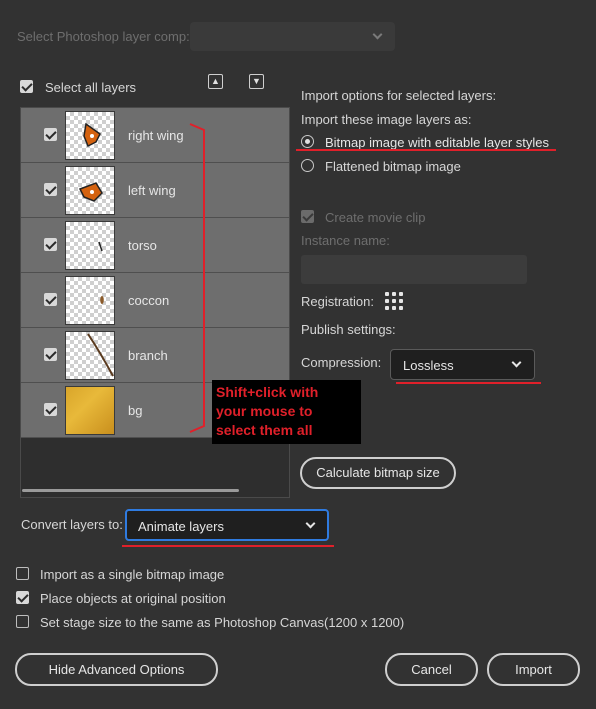 Image resolution: width=596 pixels, height=709 pixels. What do you see at coordinates (181, 526) in the screenshot?
I see `convert-layers-value: Animate layers` at bounding box center [181, 526].